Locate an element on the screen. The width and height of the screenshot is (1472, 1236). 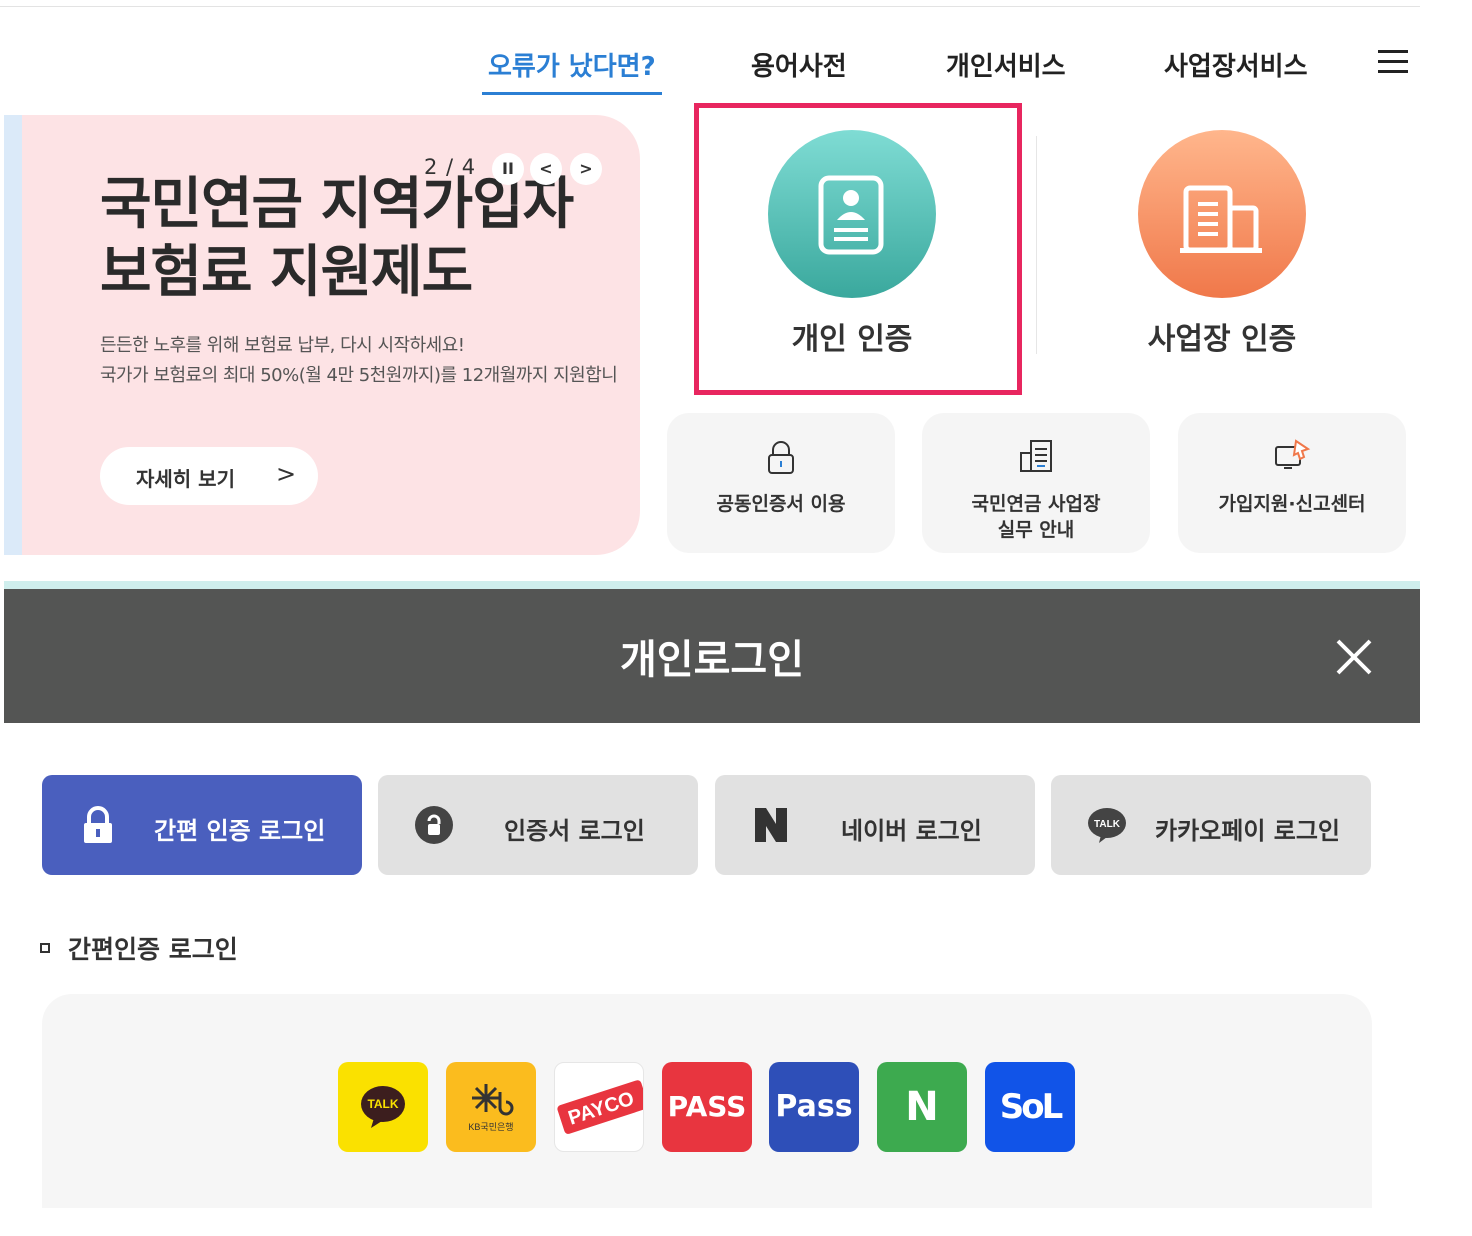
provider-label: N is located at coordinates (922, 1107).